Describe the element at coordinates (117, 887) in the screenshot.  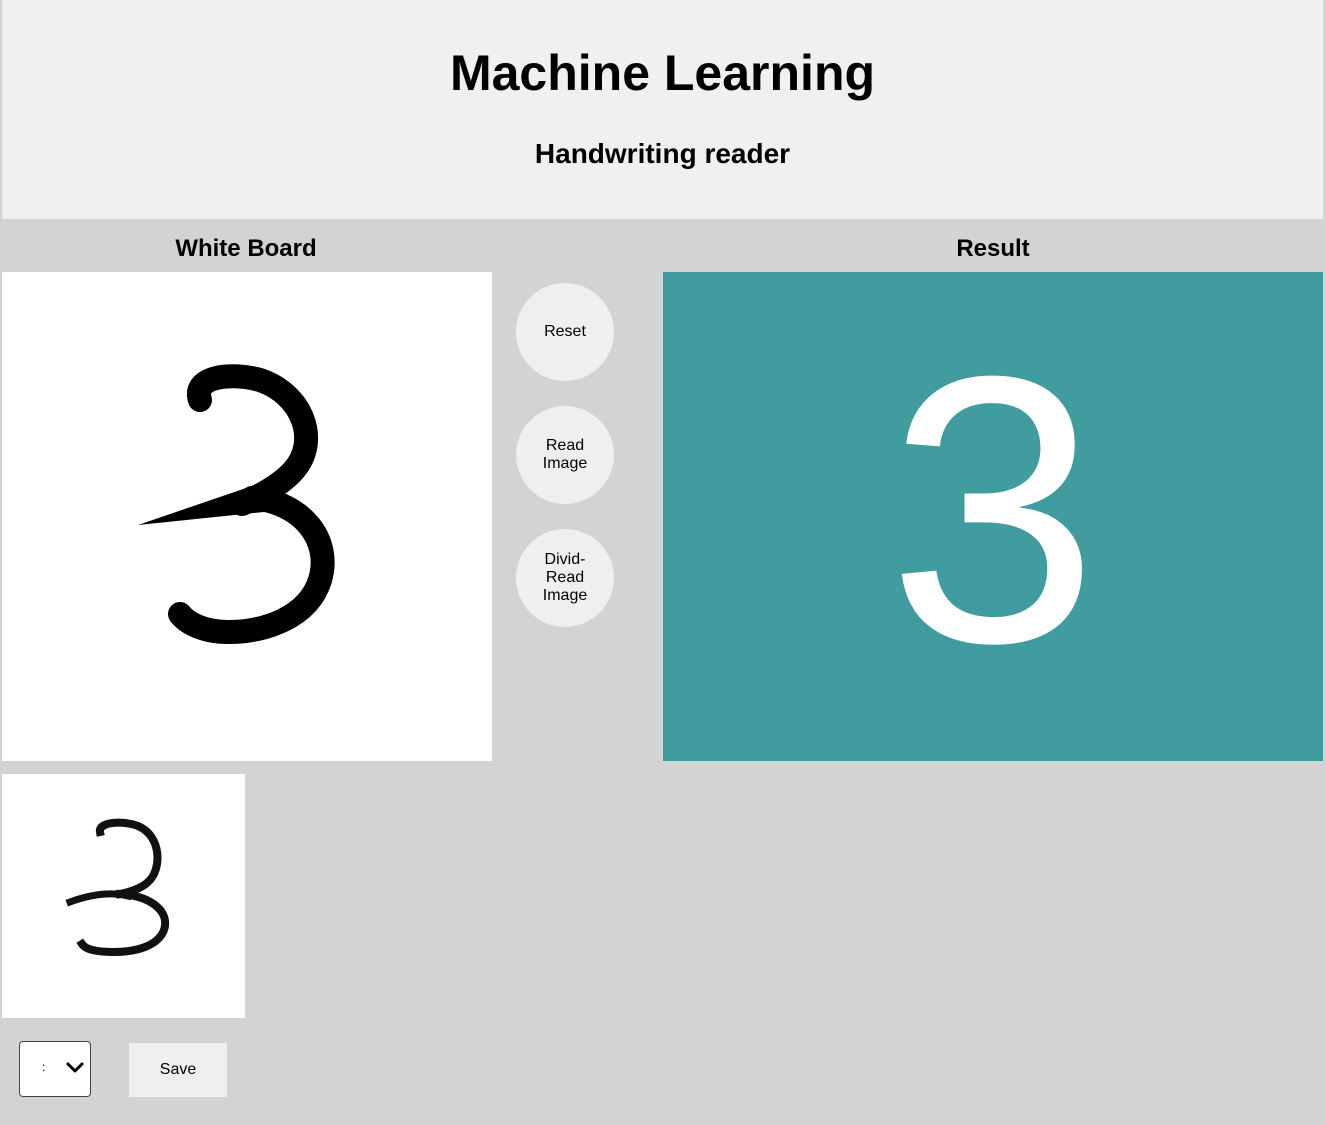
I see `pixelated-three-preview` at that location.